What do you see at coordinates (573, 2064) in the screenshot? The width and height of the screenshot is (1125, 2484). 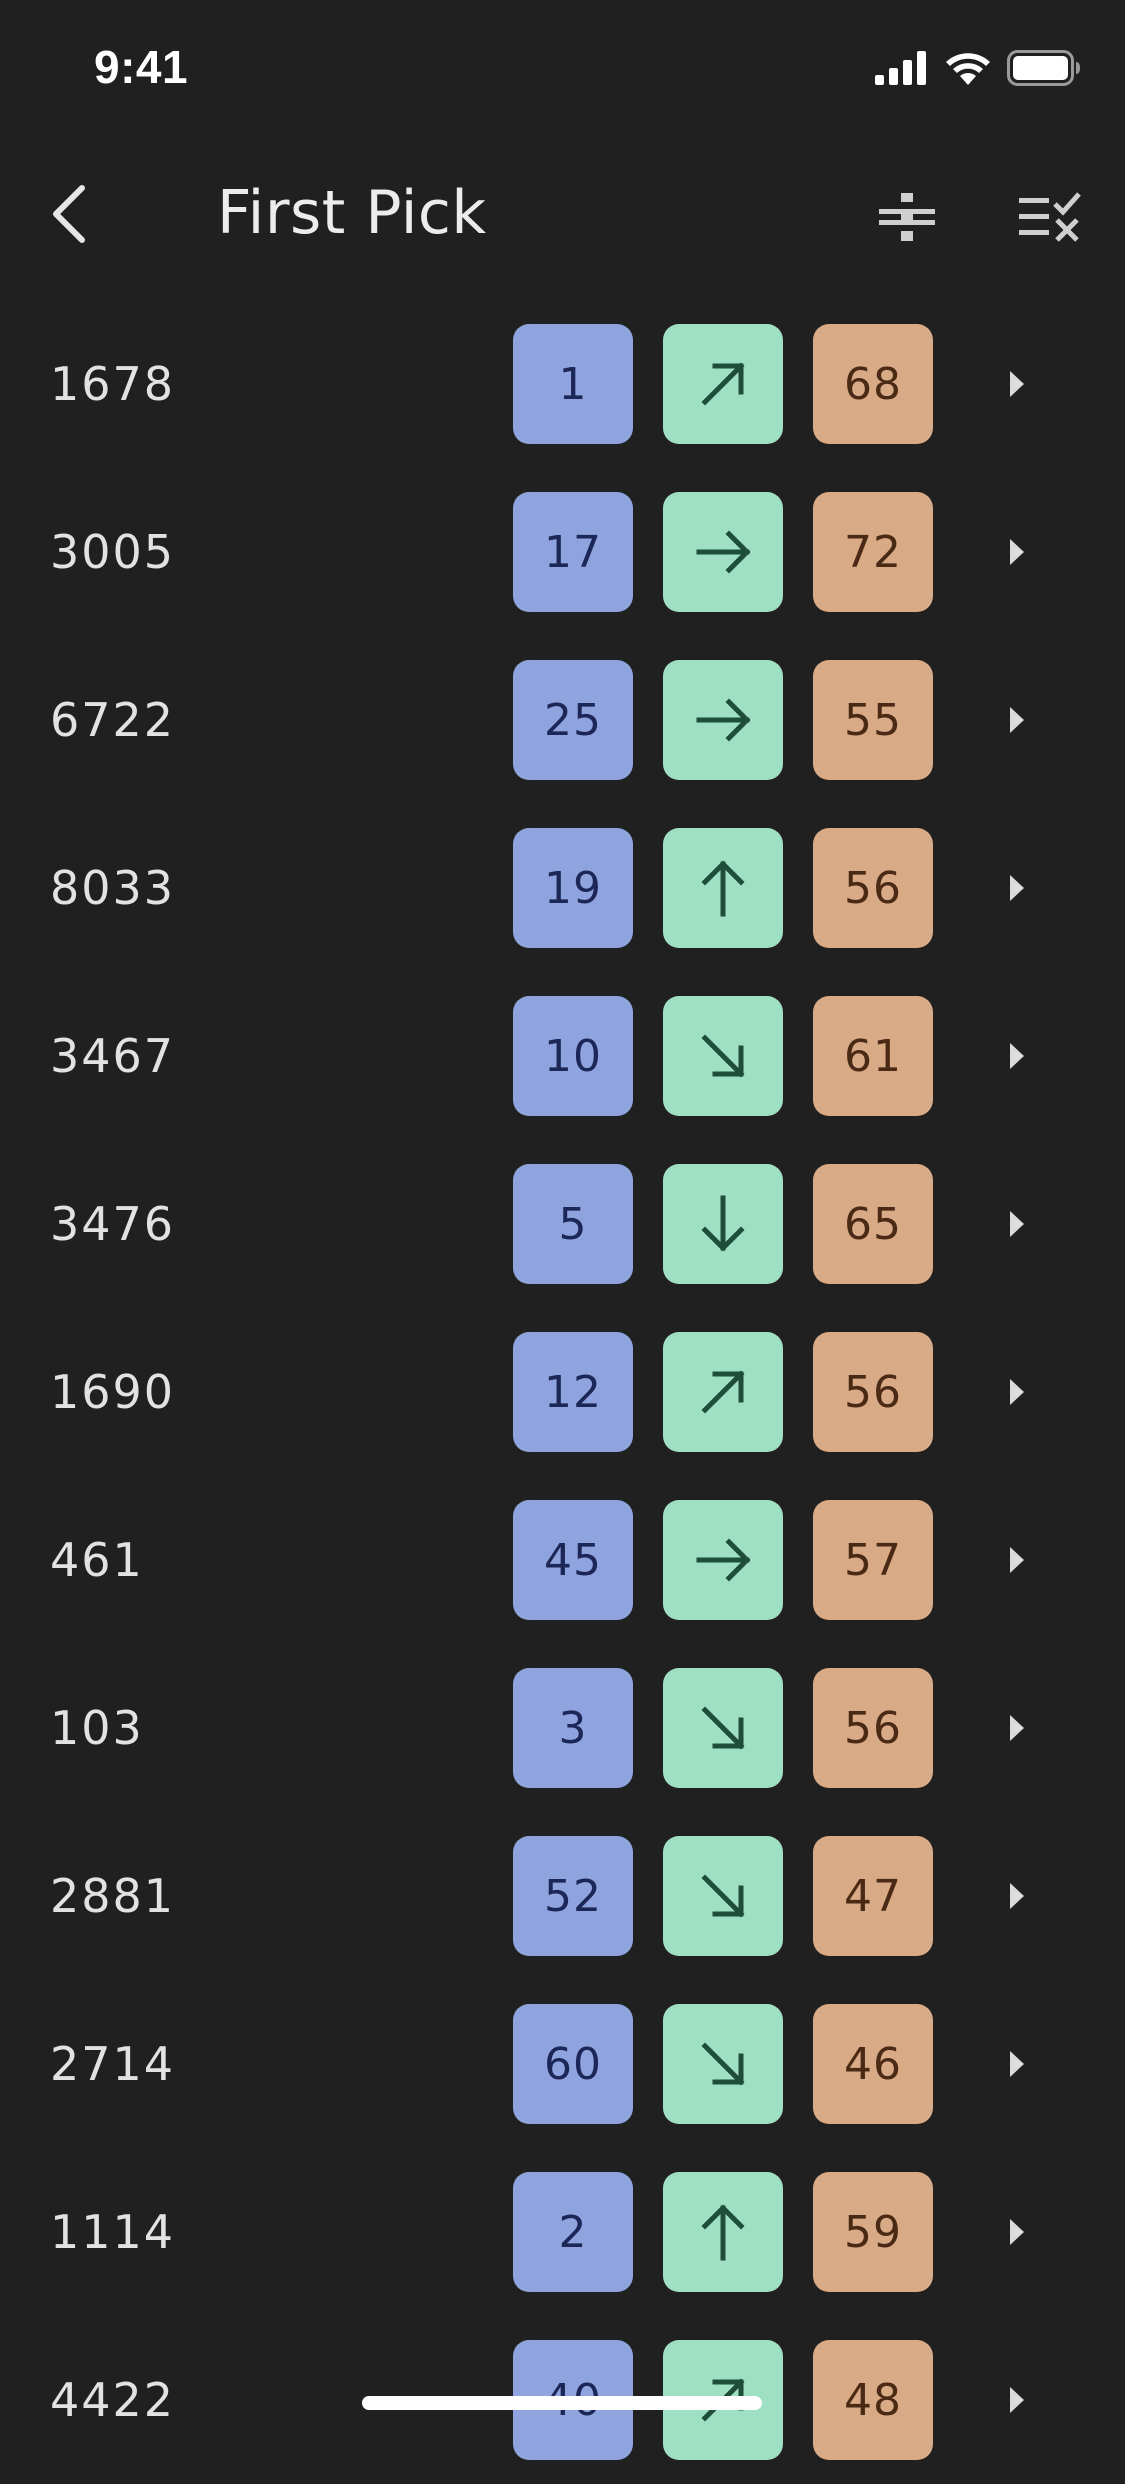 I see `rank-badge: 60` at bounding box center [573, 2064].